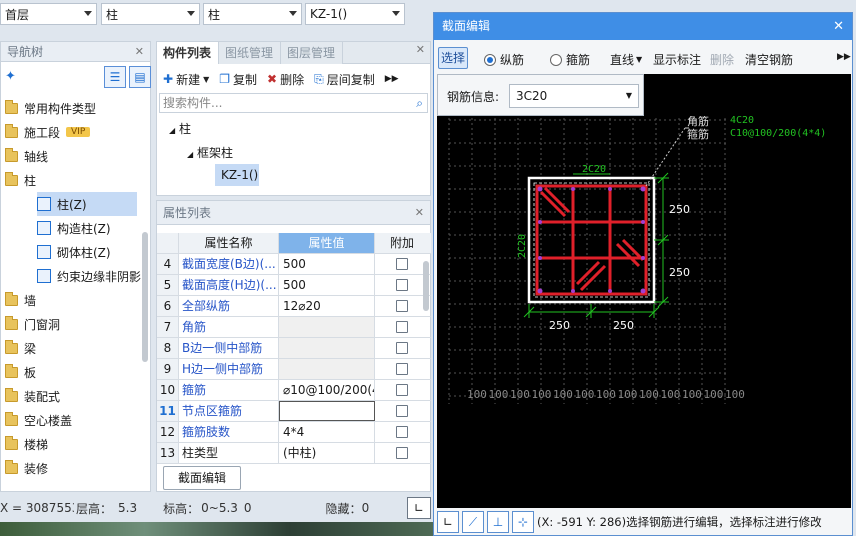 The width and height of the screenshot is (856, 536). I want to click on search-icon: ⌕, so click(419, 103).